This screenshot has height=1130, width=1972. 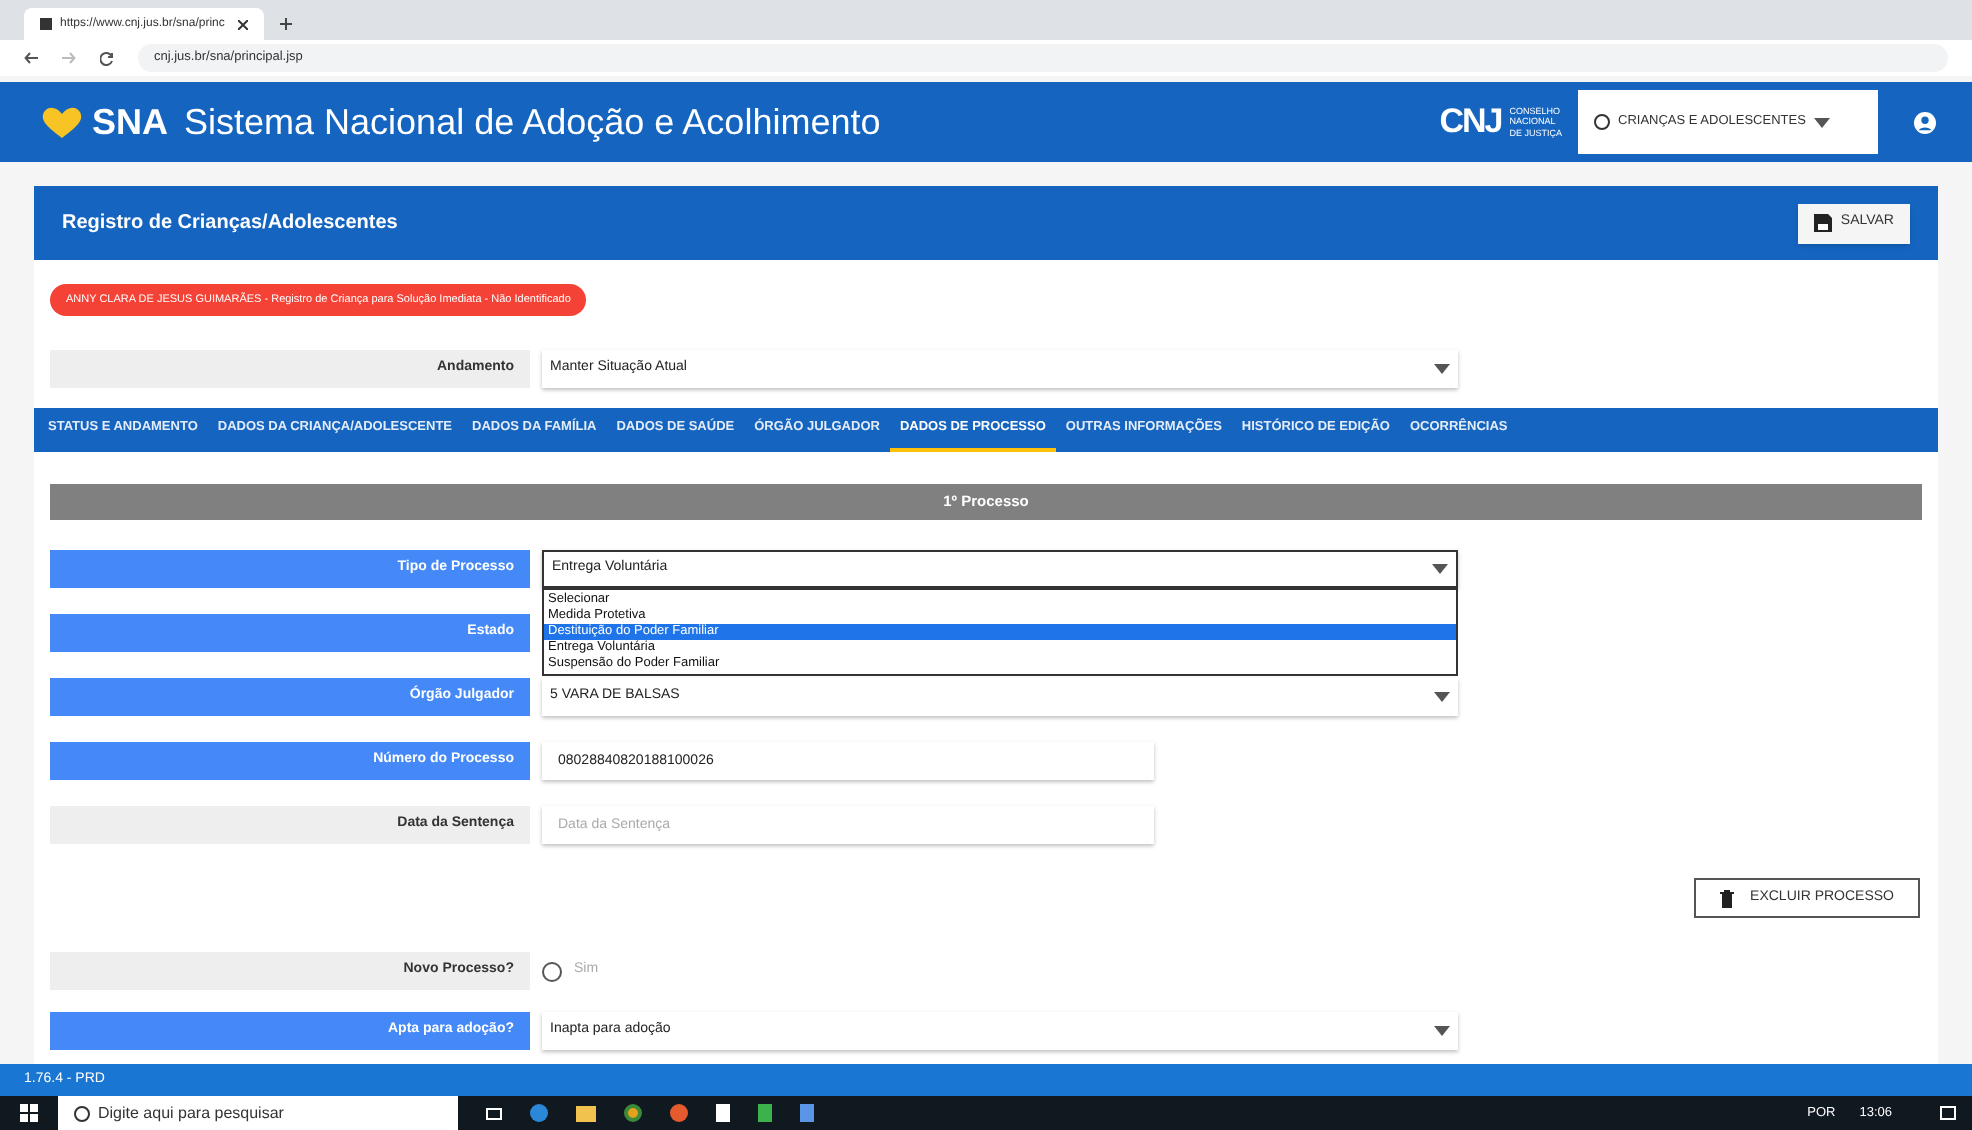 I want to click on task-view-icon, so click(x=494, y=1113).